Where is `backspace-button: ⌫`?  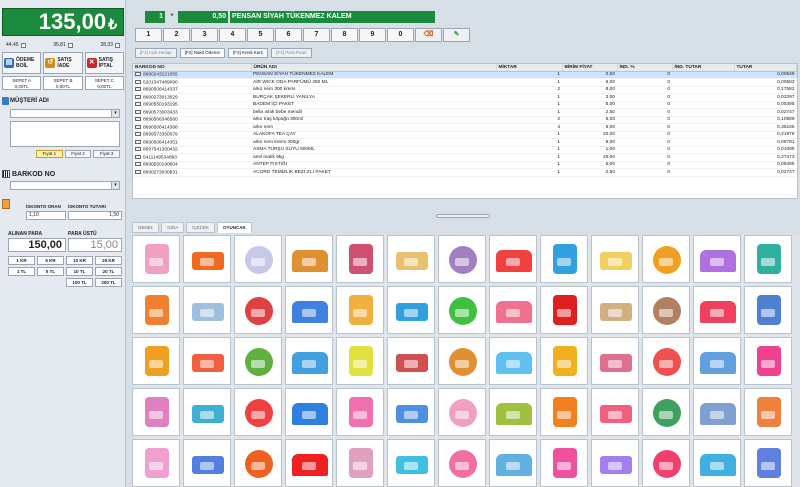 backspace-button: ⌫ is located at coordinates (428, 35).